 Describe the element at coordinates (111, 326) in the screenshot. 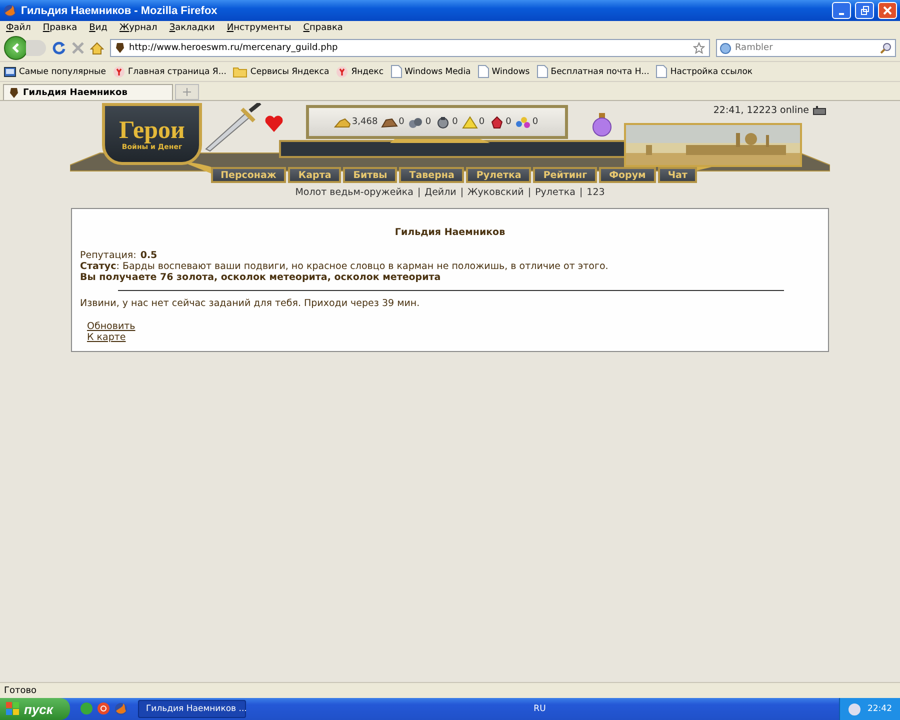

I see `page-link: Обновить` at that location.